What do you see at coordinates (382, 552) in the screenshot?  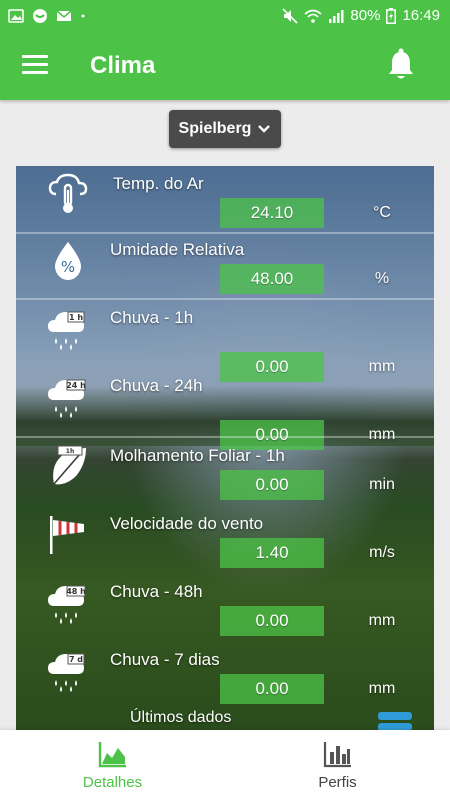 I see `reading-unit: m/s` at bounding box center [382, 552].